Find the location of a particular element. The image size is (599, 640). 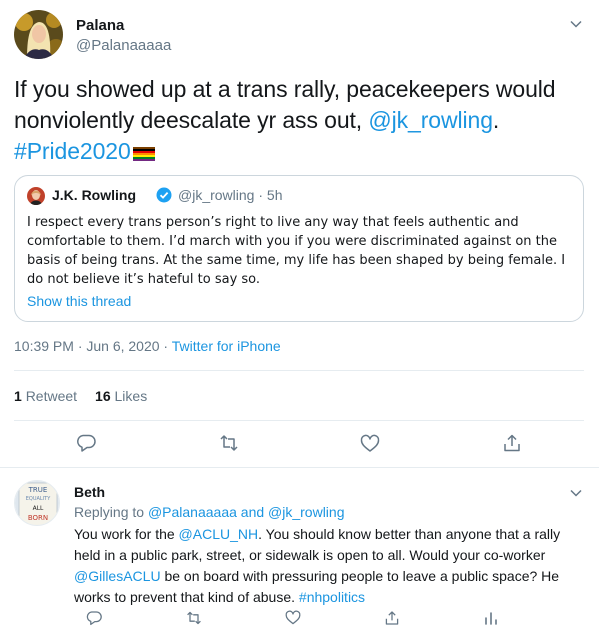

avatar-sign-line: TRUE is located at coordinates (38, 490).